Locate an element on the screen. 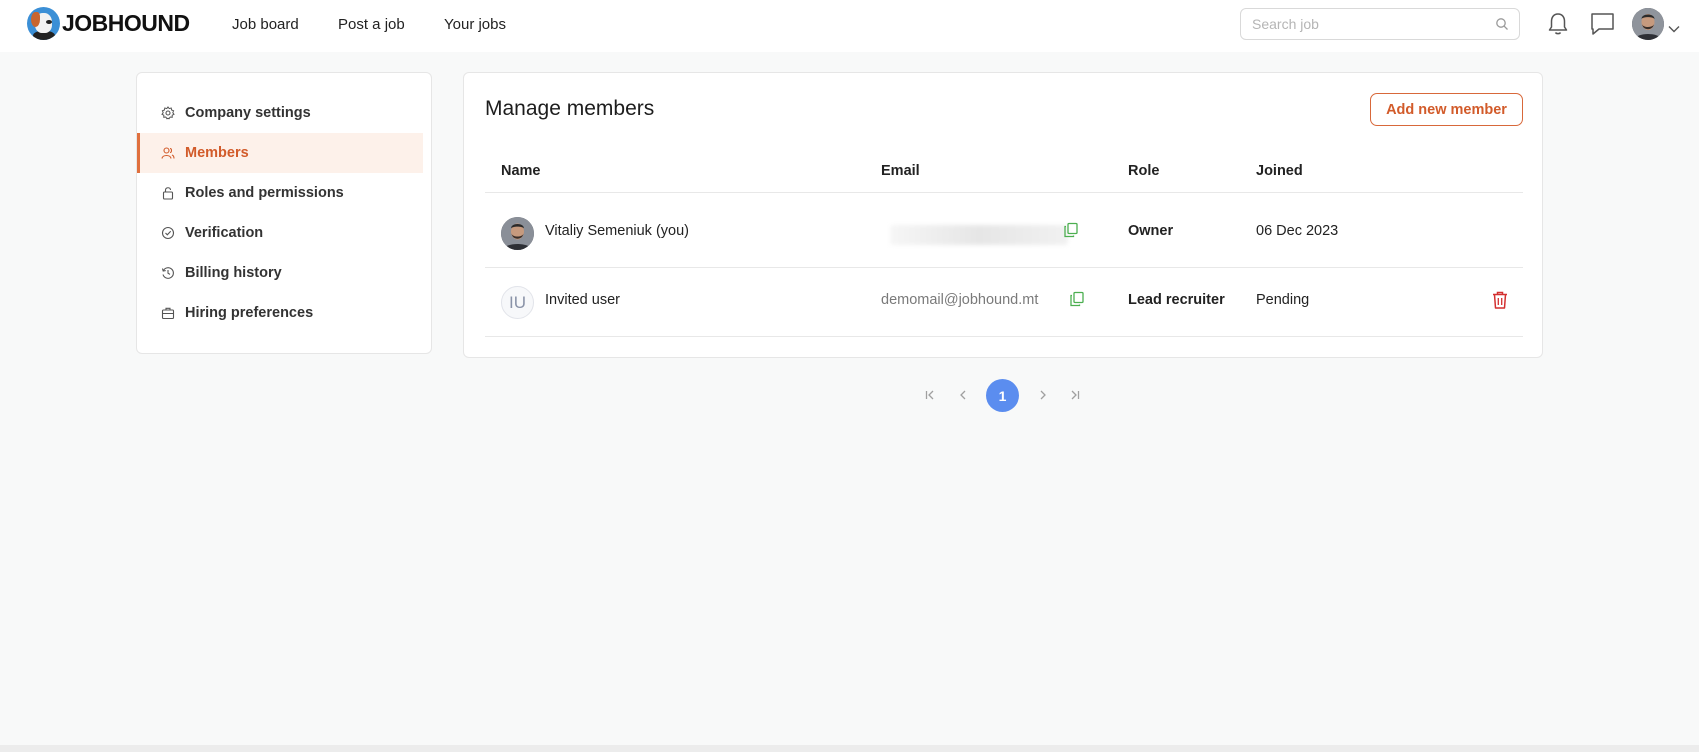 This screenshot has height=752, width=1699. column-header-role: Role is located at coordinates (1144, 171).